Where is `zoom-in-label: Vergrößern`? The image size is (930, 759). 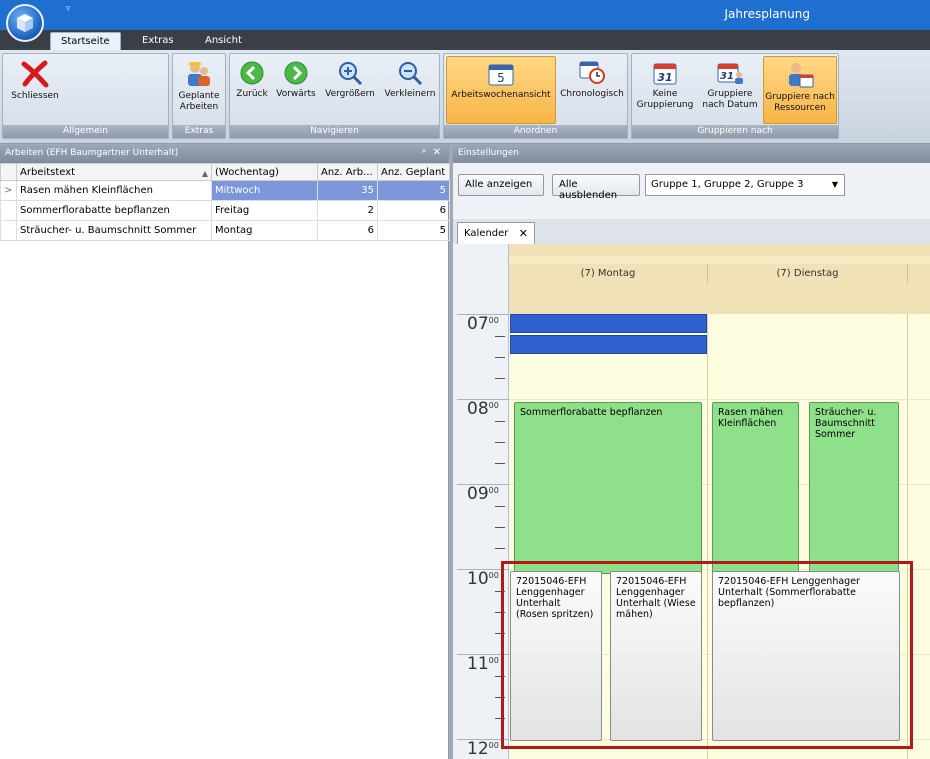 zoom-in-label: Vergrößern is located at coordinates (350, 94).